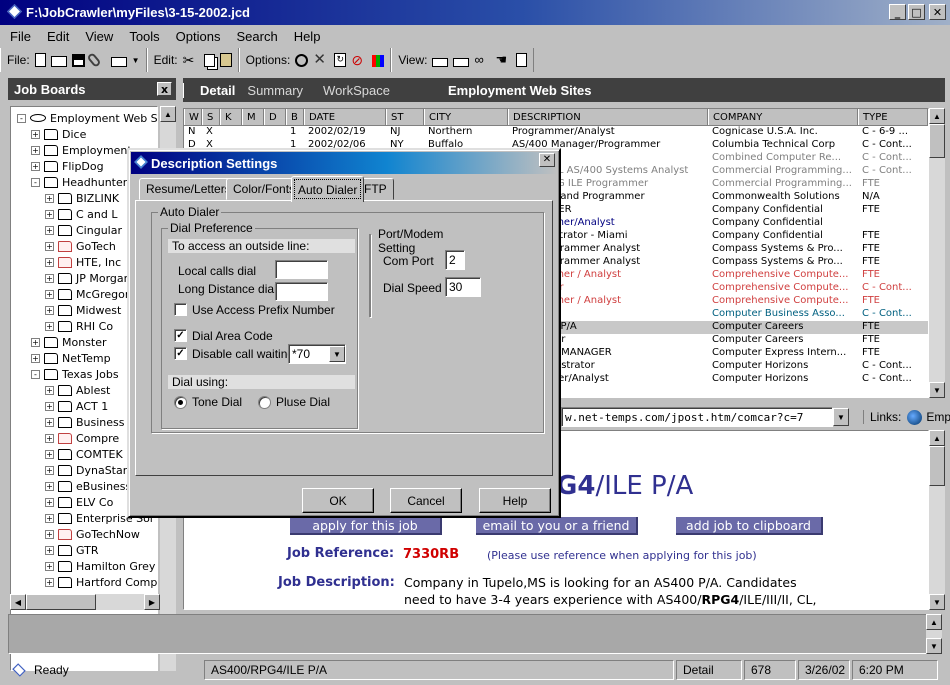  I want to click on disable-call-waiting-checkbox: ✓, so click(180, 353).